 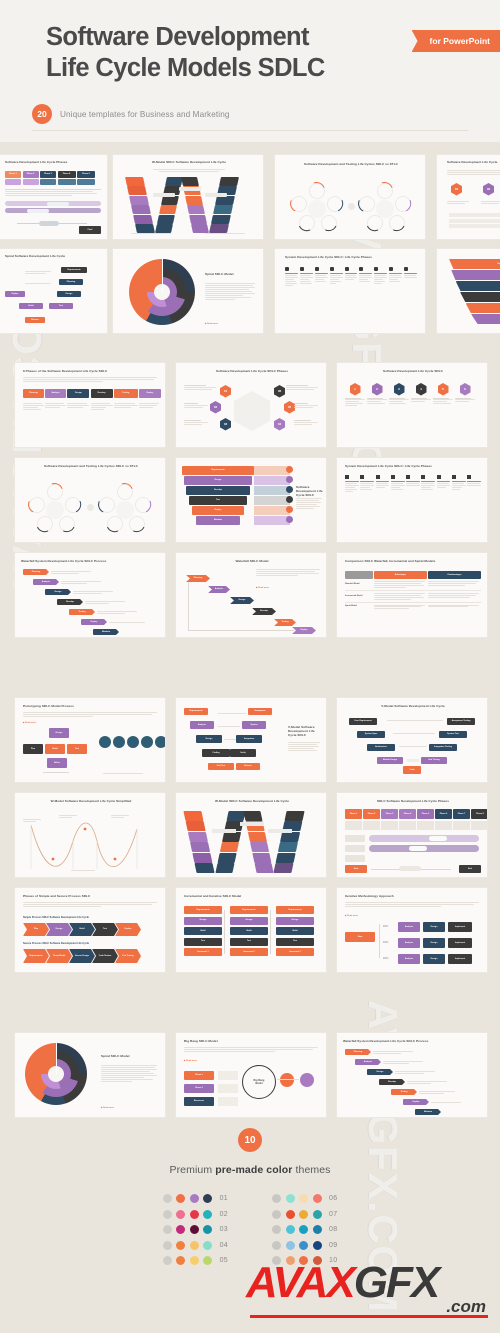 I want to click on table-row: Waterfall Model, so click(x=413, y=586).